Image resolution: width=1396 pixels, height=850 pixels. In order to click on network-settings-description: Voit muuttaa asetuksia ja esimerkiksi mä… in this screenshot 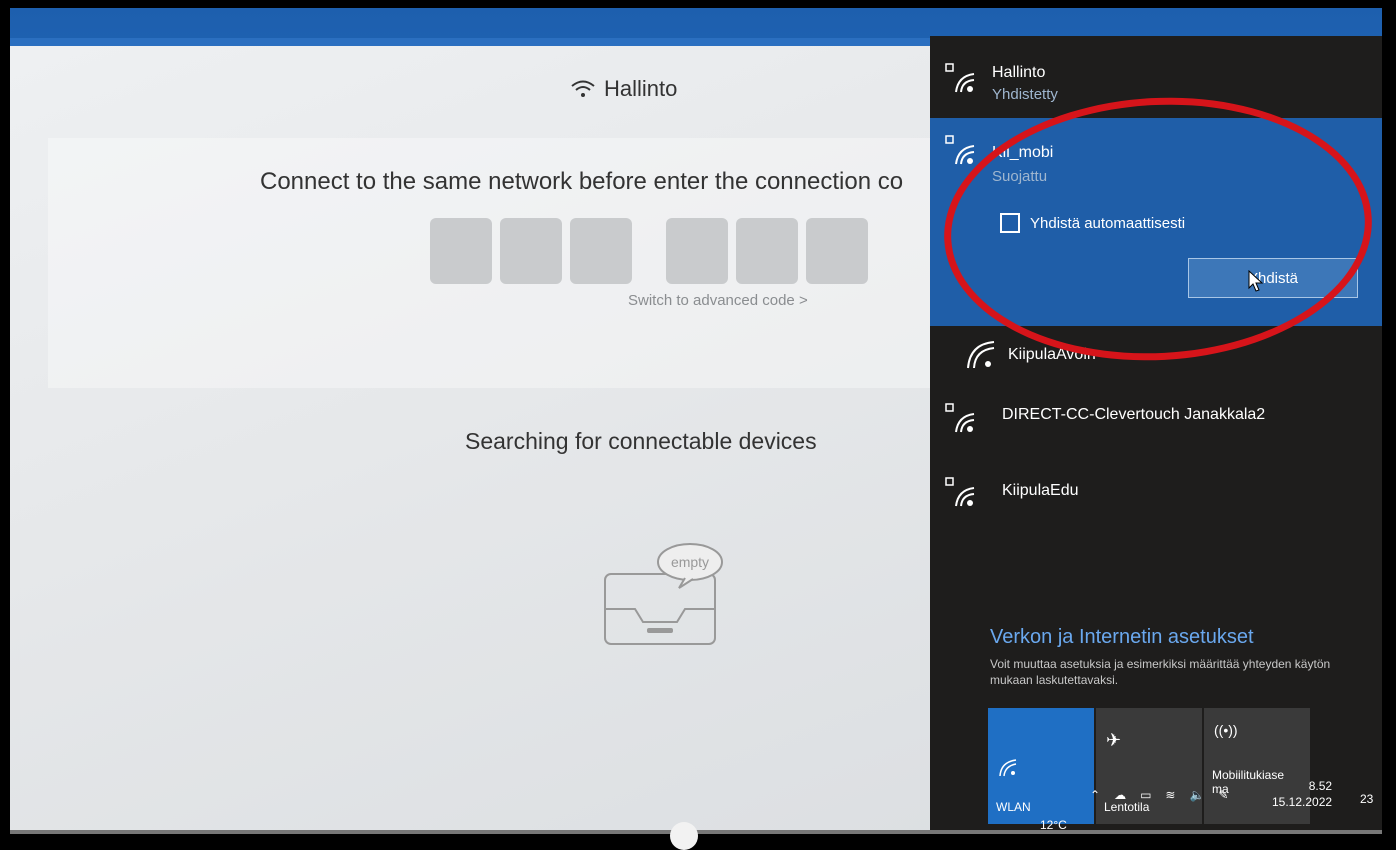, I will do `click(1160, 672)`.